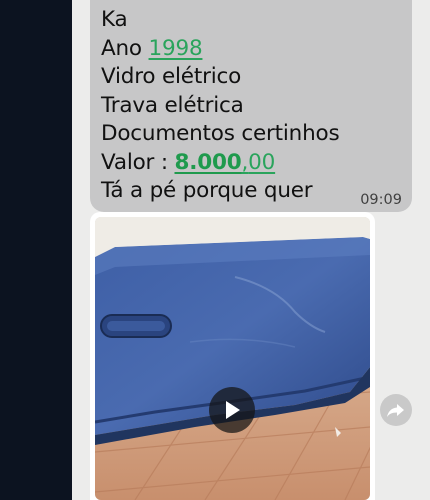 Image resolution: width=430 pixels, height=500 pixels. I want to click on line-text: Documentos certinhos, so click(220, 133).